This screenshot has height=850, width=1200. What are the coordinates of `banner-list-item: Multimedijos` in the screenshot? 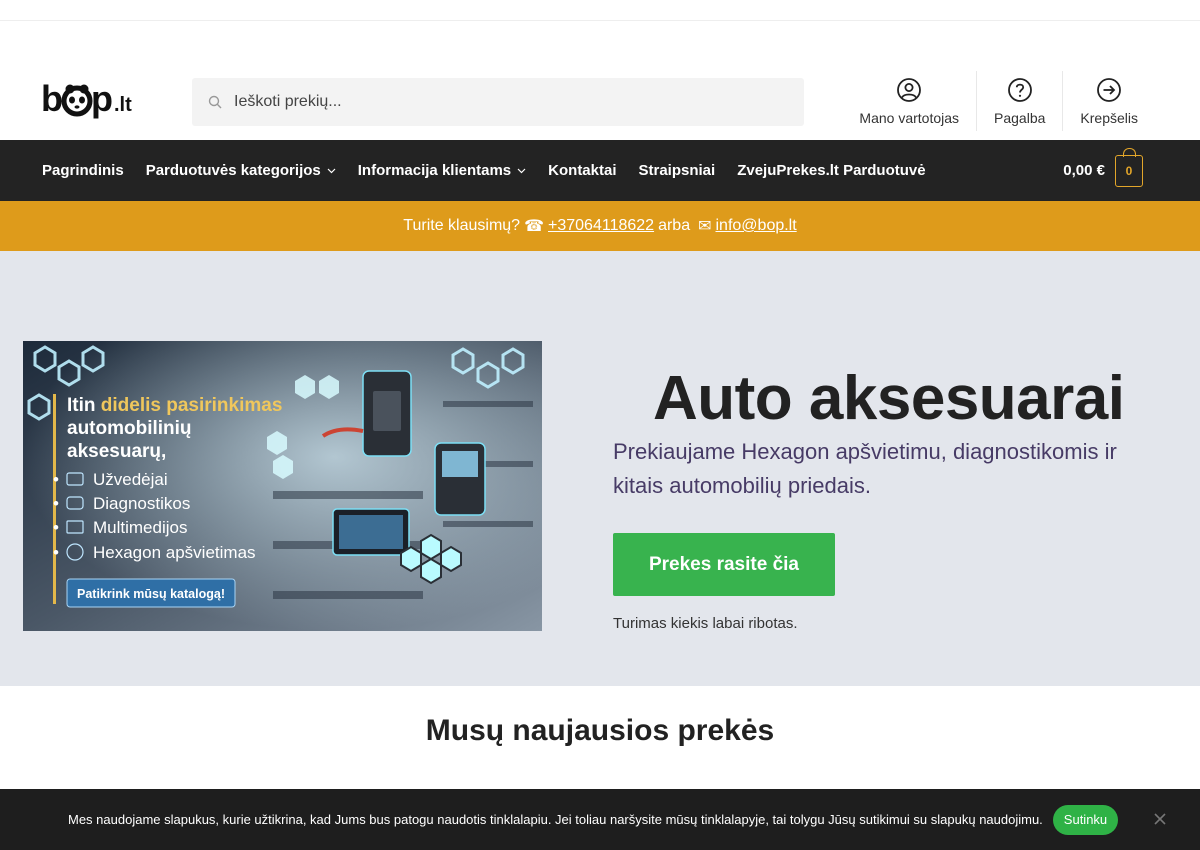 It's located at (140, 527).